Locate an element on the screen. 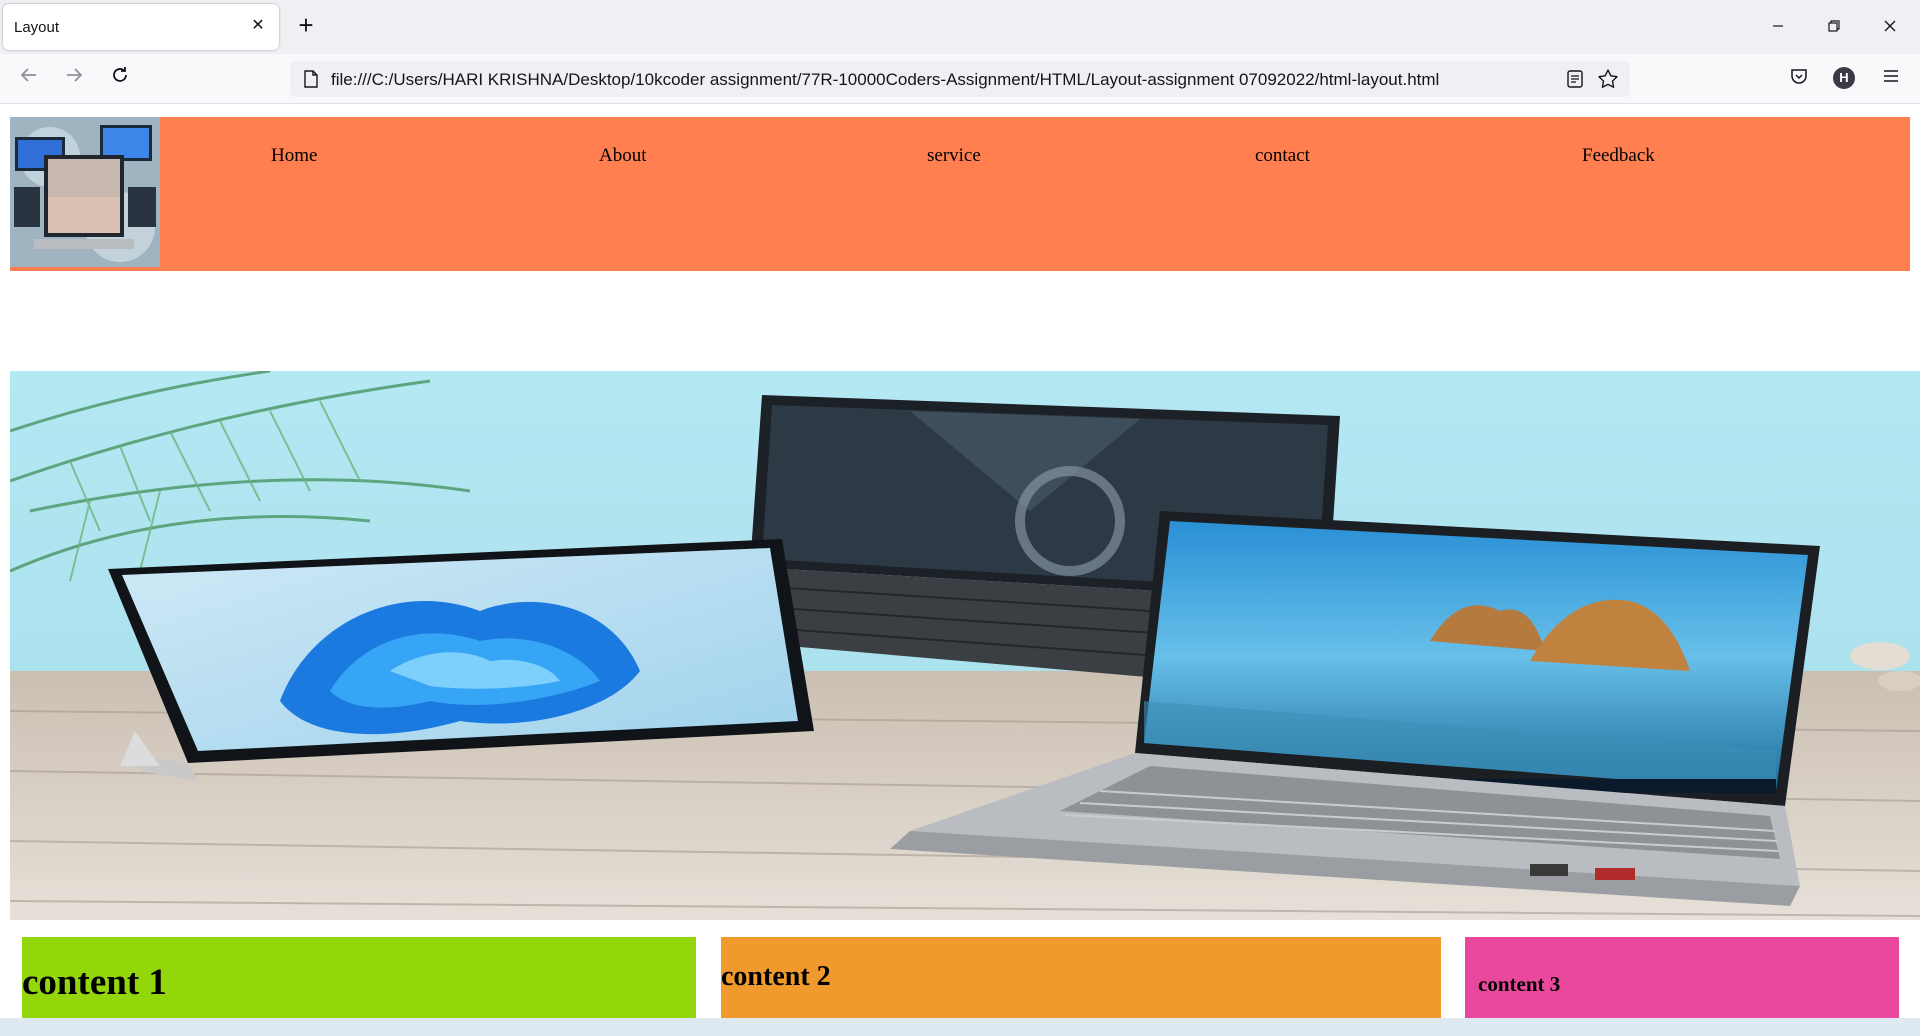 This screenshot has width=1920, height=1036. close-icon is located at coordinates (1890, 27).